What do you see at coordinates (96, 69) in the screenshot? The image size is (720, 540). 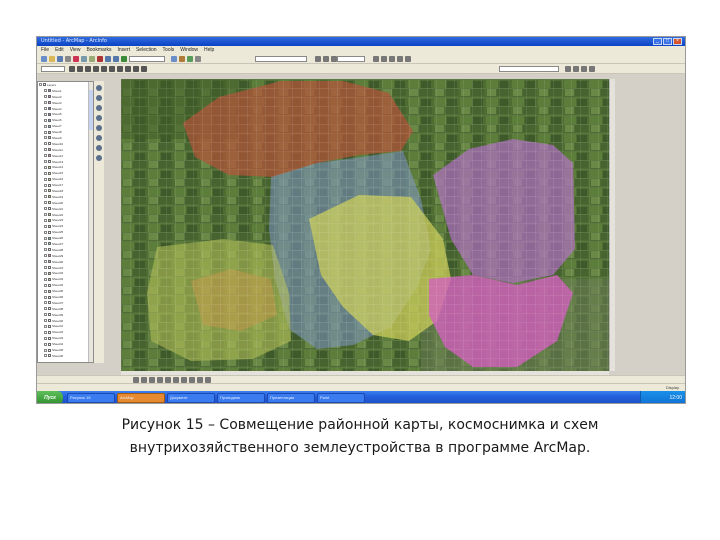 I see `full-extent-icon` at bounding box center [96, 69].